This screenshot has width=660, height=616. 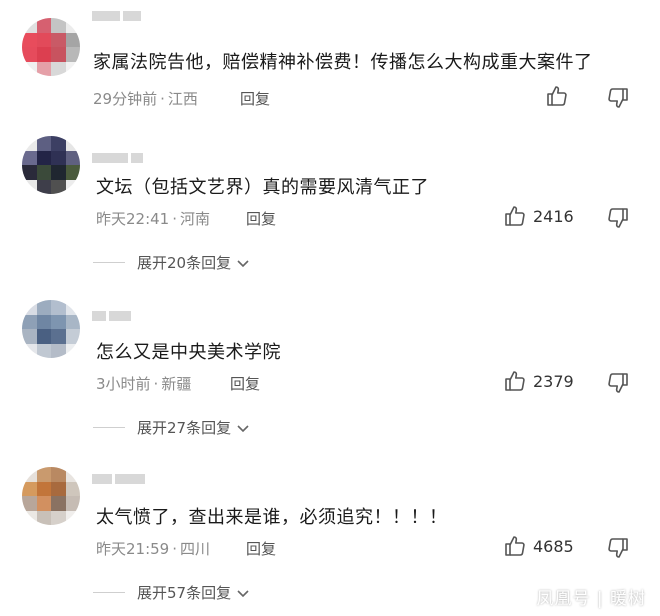 I want to click on comment-meta: 29分钟前 · 江西, so click(x=145, y=98).